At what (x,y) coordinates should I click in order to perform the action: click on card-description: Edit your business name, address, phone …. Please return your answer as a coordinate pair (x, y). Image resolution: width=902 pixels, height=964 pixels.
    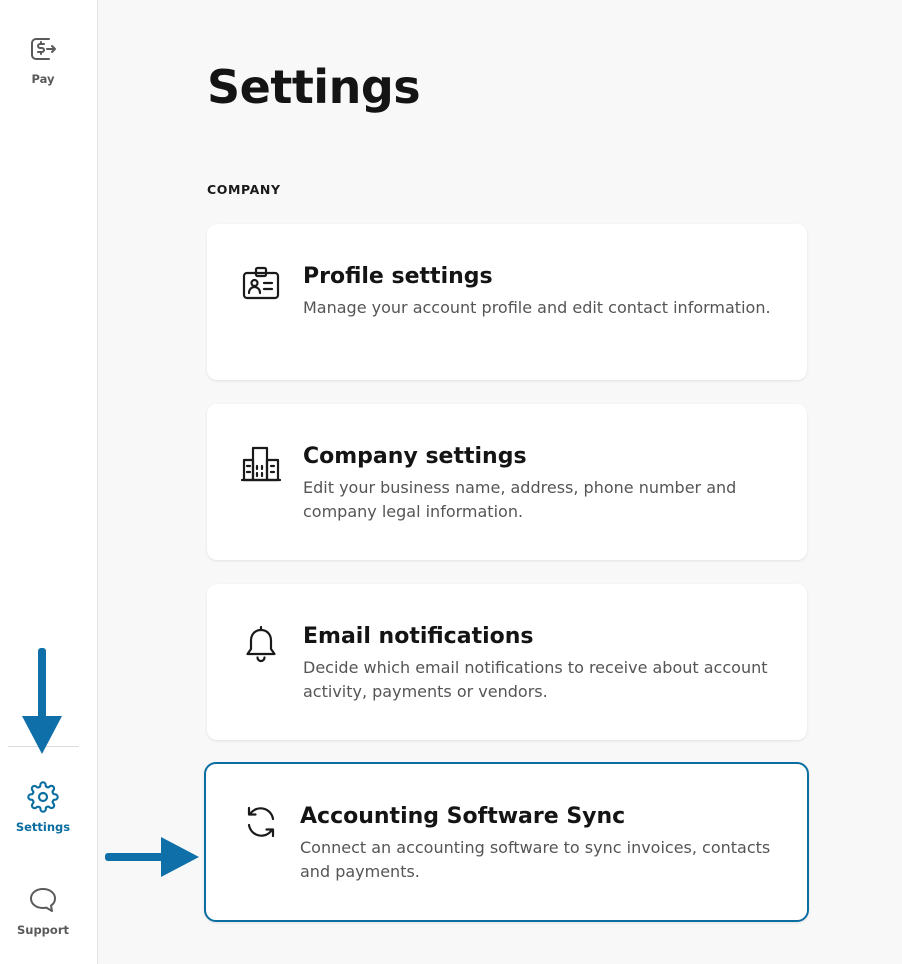
    Looking at the image, I should click on (520, 499).